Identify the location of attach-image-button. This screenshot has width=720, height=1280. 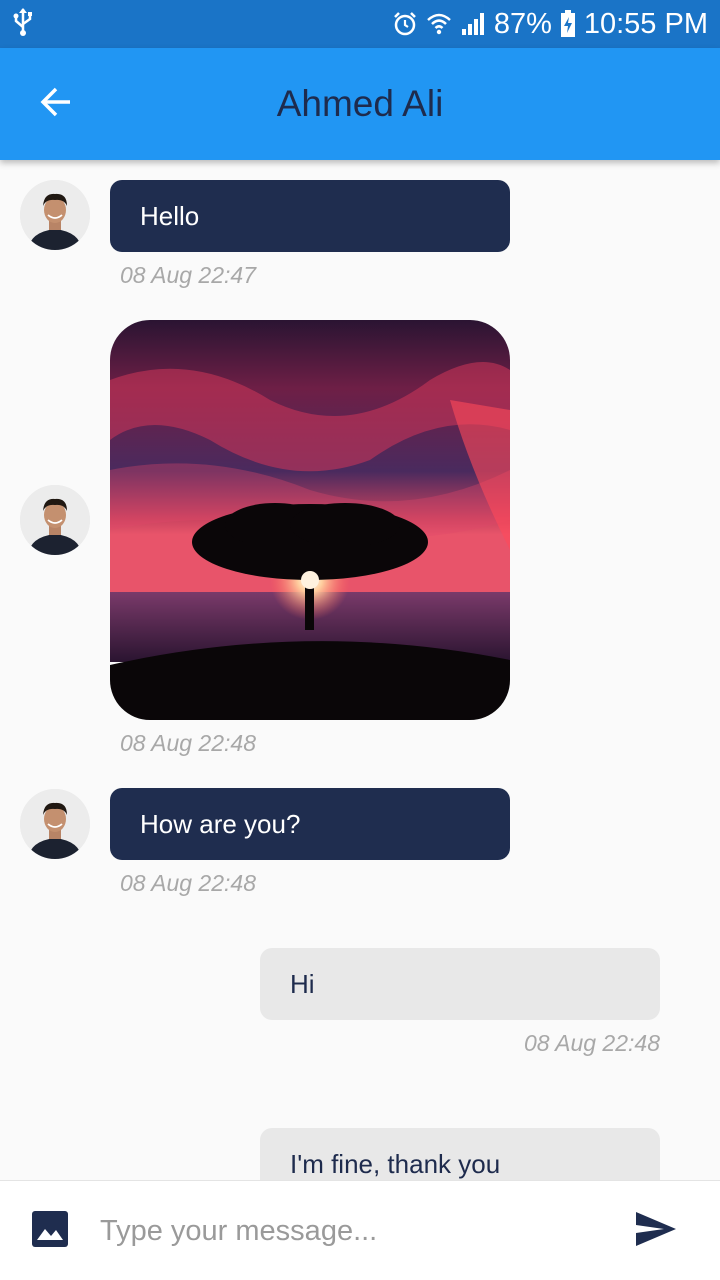
(50, 1231).